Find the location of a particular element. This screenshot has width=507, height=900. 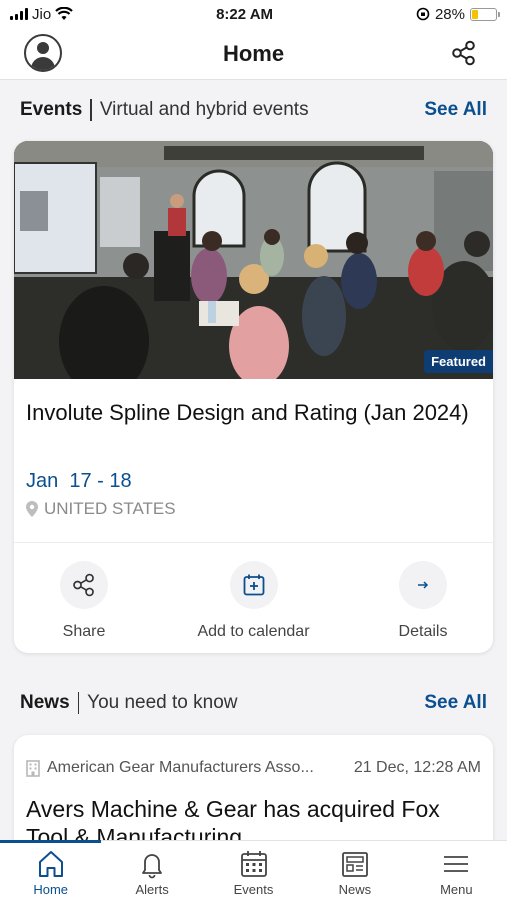

details-button: Details is located at coordinates (423, 601).